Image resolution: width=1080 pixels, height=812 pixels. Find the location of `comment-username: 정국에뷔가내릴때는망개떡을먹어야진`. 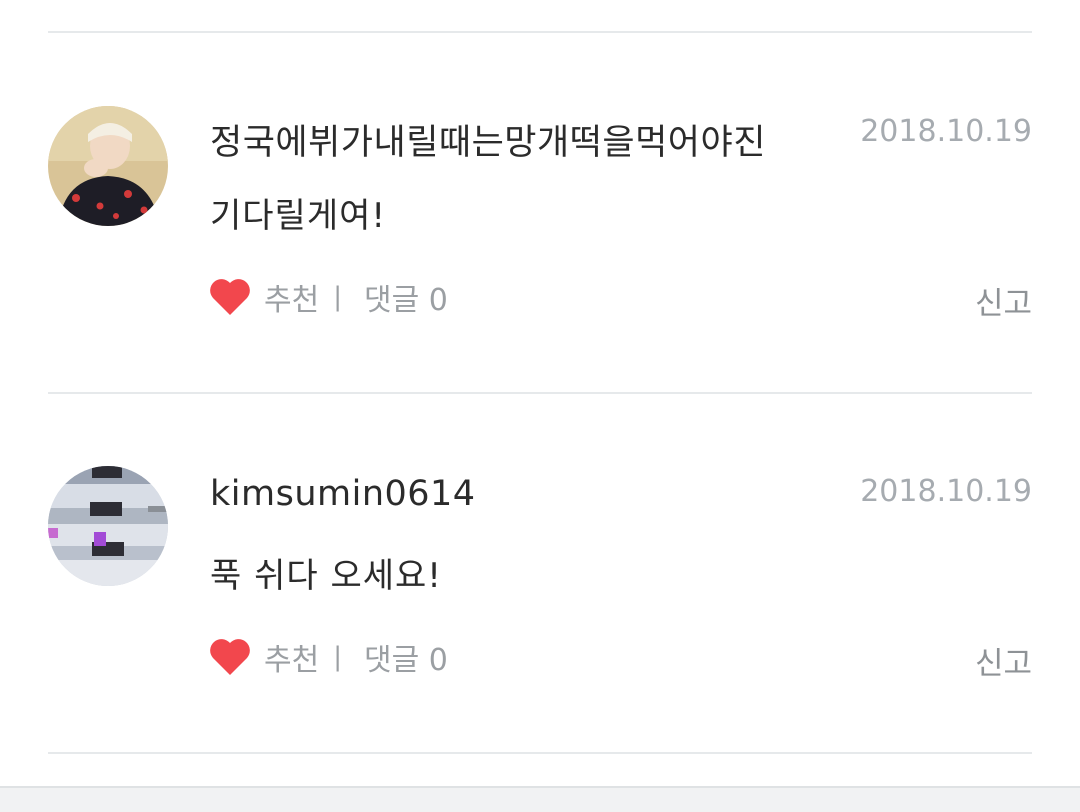

comment-username: 정국에뷔가내릴때는망개떡을먹어야진 is located at coordinates (488, 139).